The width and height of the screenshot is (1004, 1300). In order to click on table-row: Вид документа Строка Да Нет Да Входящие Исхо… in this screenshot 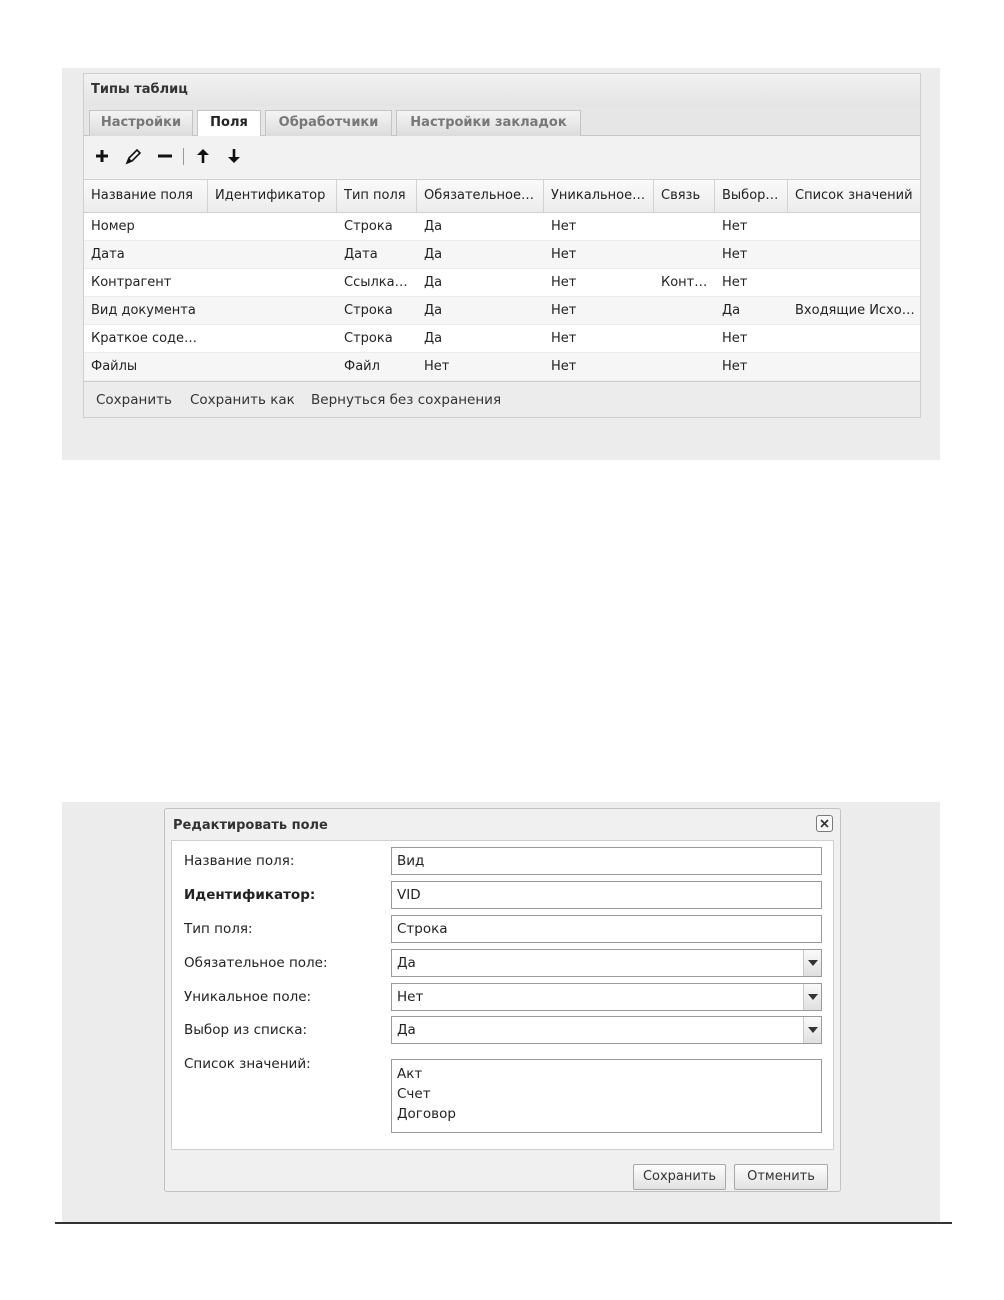, I will do `click(502, 311)`.